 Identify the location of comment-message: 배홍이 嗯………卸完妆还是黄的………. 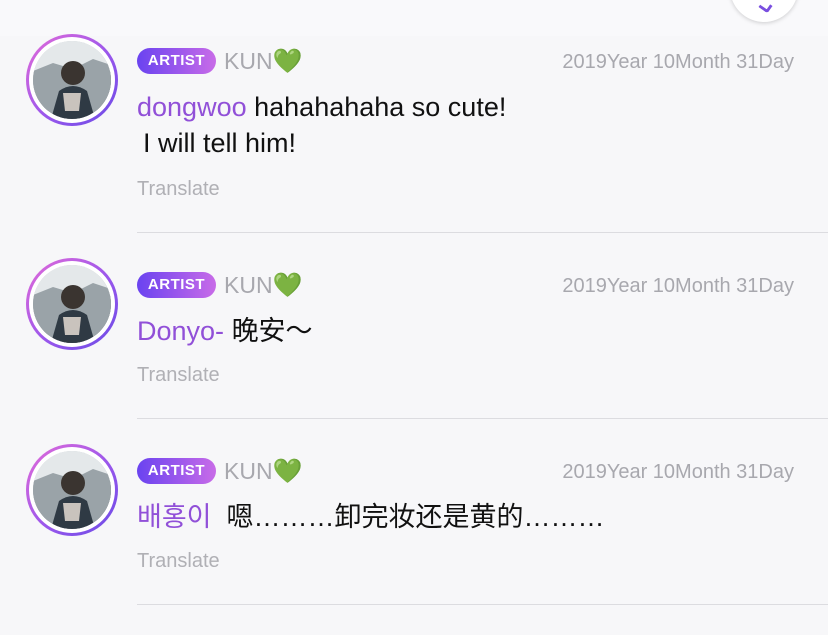
(467, 517).